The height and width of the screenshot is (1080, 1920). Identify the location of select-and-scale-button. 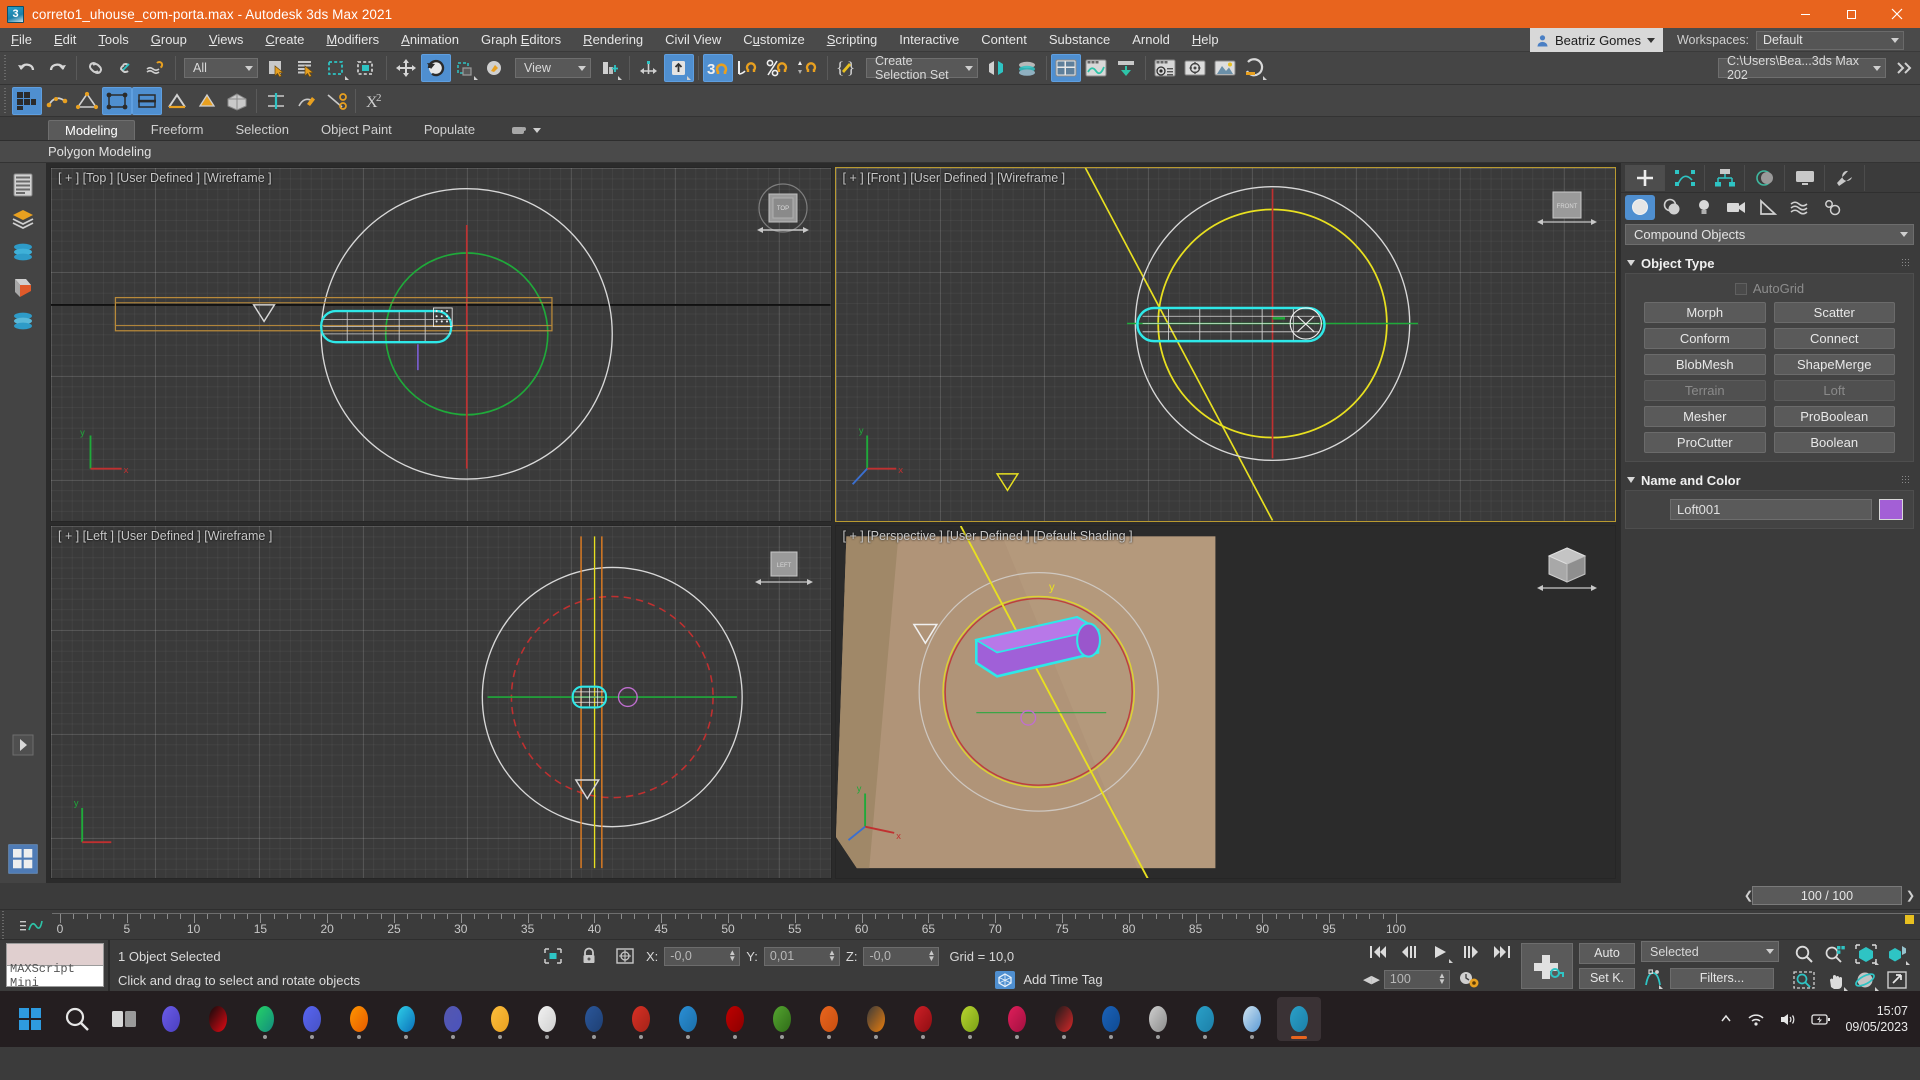
(466, 68).